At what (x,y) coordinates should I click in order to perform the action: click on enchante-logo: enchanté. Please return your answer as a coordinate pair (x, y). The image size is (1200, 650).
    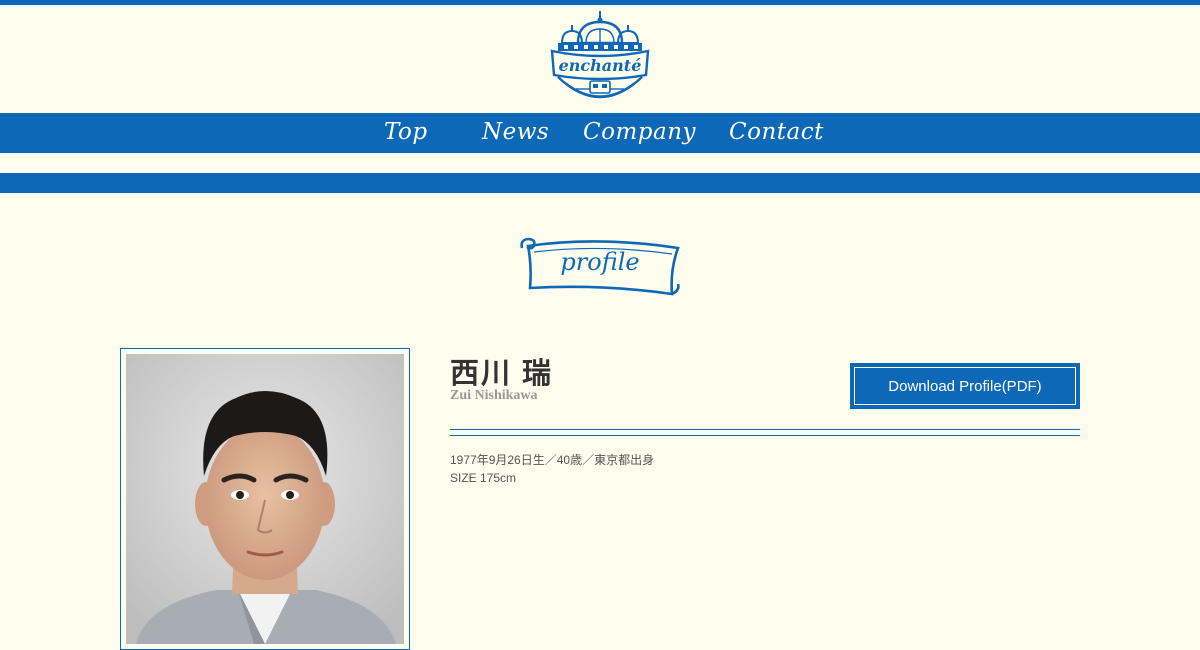
    Looking at the image, I should click on (600, 56).